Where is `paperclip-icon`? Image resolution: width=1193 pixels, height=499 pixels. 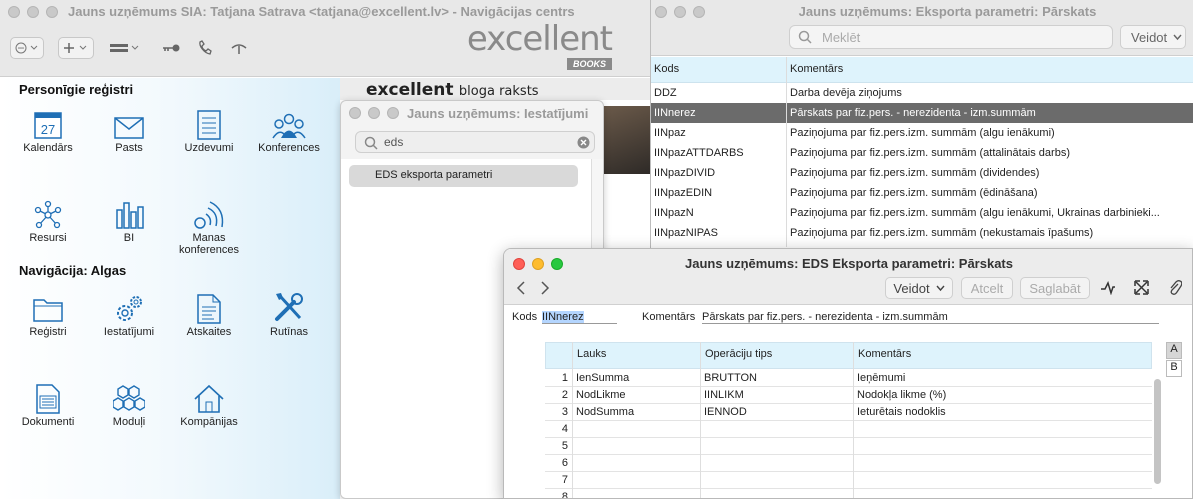
paperclip-icon is located at coordinates (1175, 287).